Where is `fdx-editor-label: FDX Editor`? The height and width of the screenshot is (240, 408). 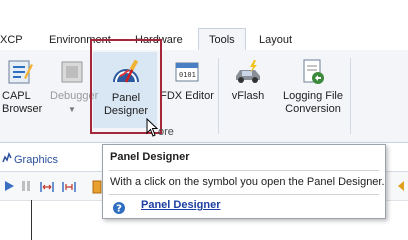
fdx-editor-label: FDX Editor is located at coordinates (187, 96).